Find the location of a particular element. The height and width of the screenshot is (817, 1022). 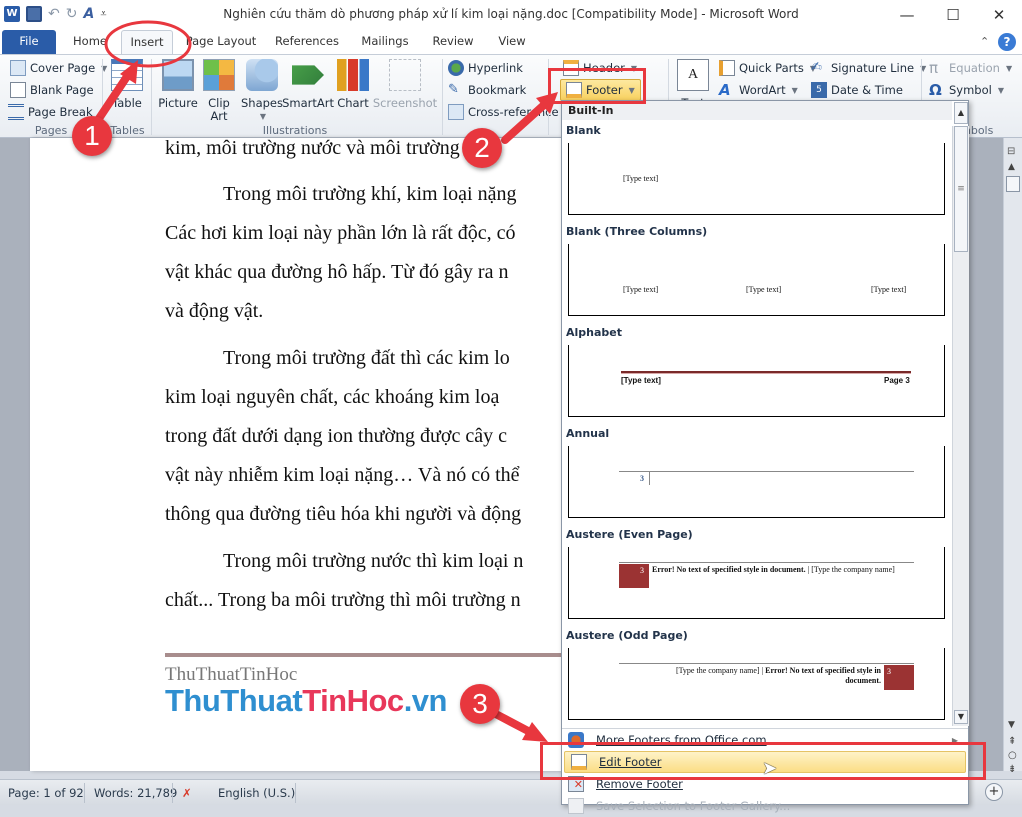

tab-references: References is located at coordinates (307, 42).